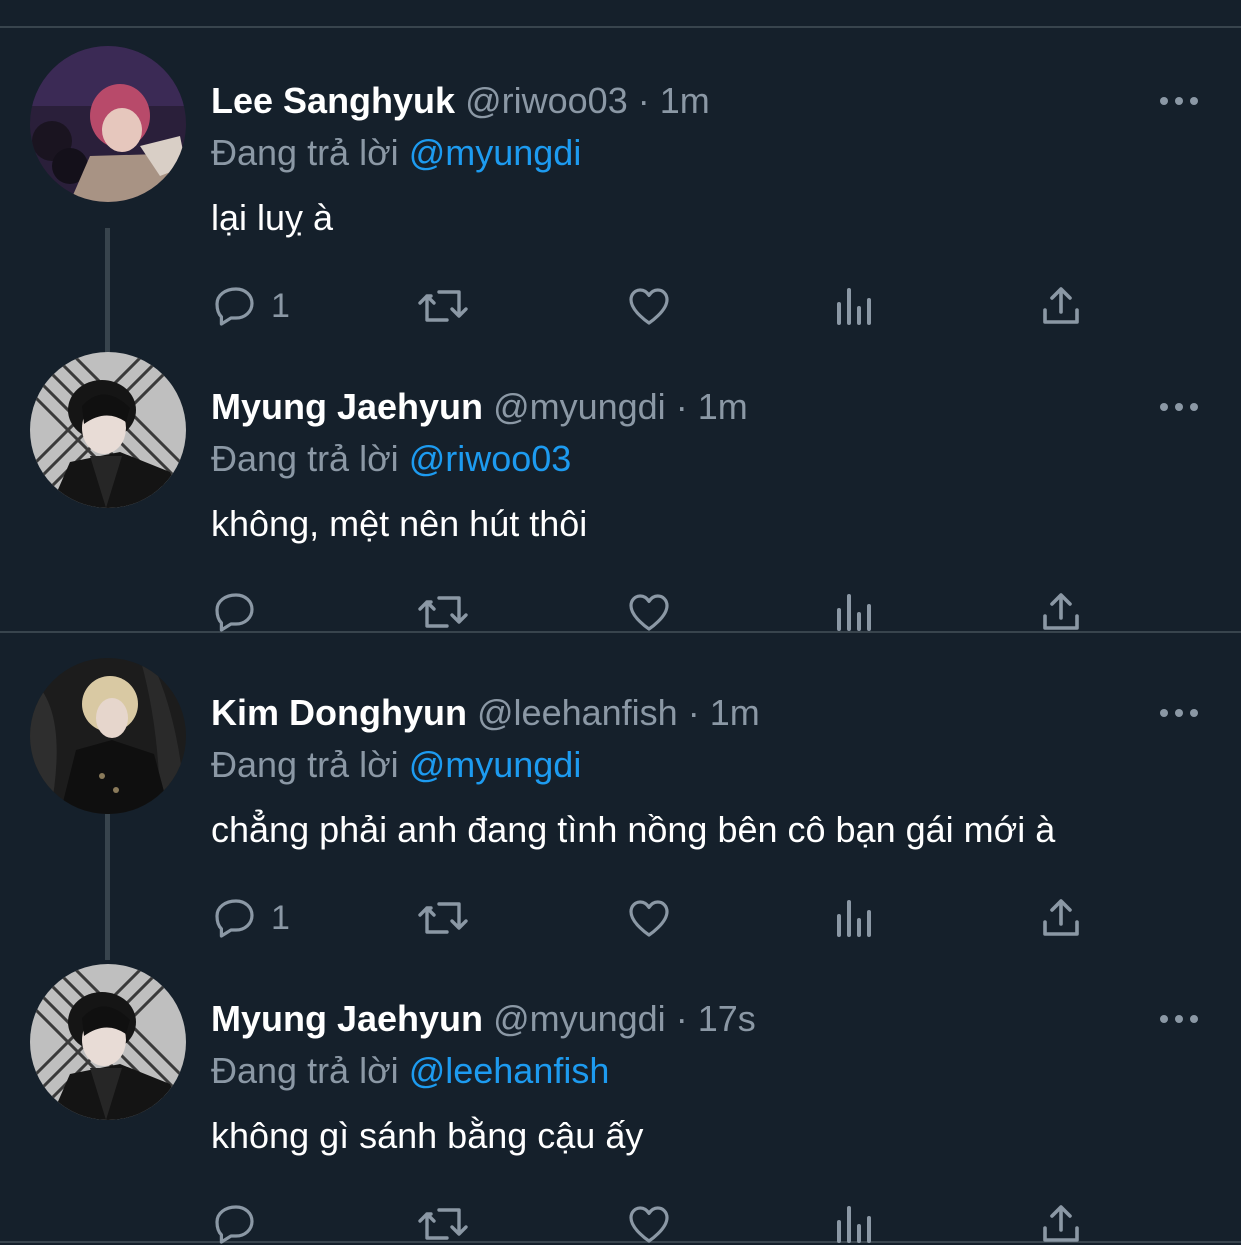 The height and width of the screenshot is (1245, 1241). Describe the element at coordinates (509, 1070) in the screenshot. I see `mention-link: @leehanfish` at that location.